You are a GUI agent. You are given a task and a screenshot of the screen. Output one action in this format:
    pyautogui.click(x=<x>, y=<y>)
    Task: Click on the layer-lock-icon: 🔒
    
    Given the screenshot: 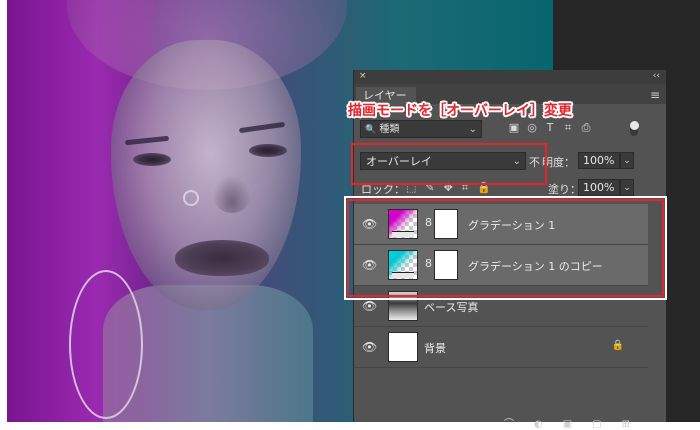 What is the action you would take?
    pyautogui.click(x=617, y=345)
    